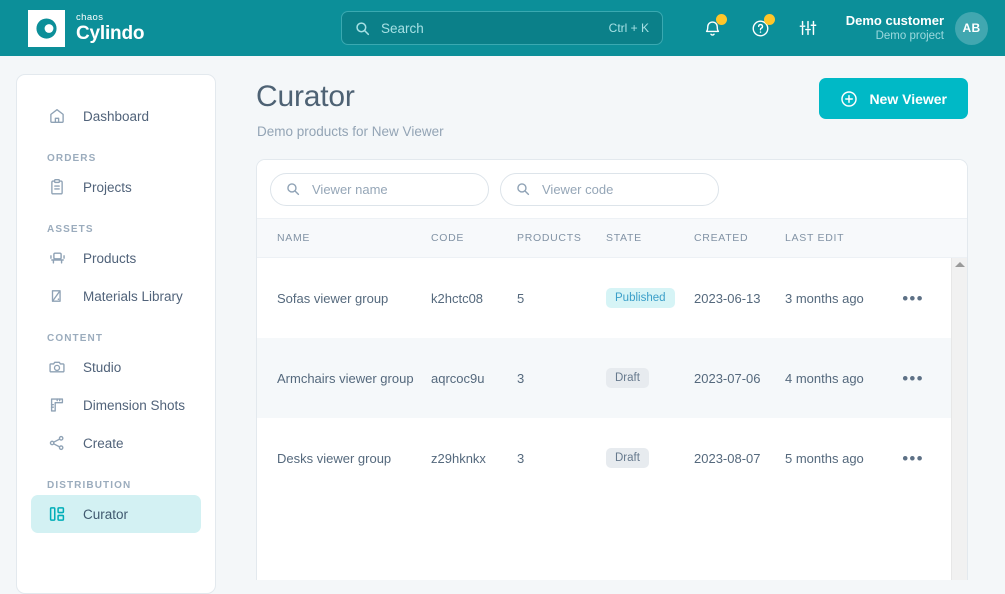  What do you see at coordinates (713, 27) in the screenshot?
I see `notifications-button` at bounding box center [713, 27].